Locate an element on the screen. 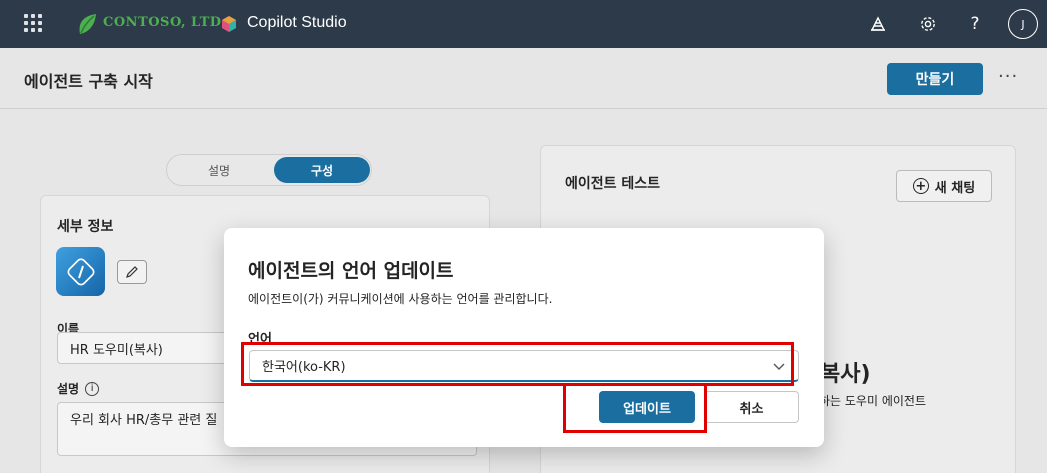  add-circle-icon: + is located at coordinates (920, 186).